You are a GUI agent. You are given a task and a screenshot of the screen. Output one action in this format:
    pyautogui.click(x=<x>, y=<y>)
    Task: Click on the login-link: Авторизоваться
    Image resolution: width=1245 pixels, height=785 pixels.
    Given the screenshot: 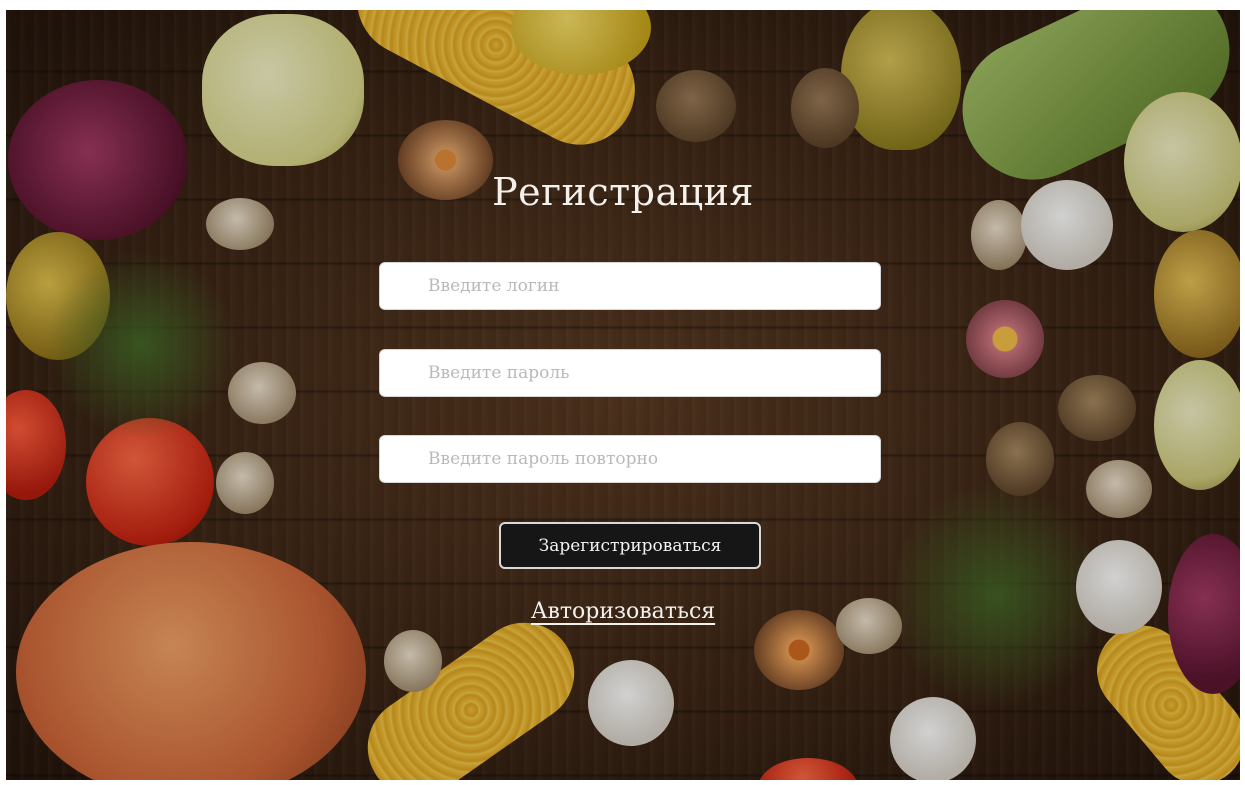 What is the action you would take?
    pyautogui.click(x=623, y=611)
    